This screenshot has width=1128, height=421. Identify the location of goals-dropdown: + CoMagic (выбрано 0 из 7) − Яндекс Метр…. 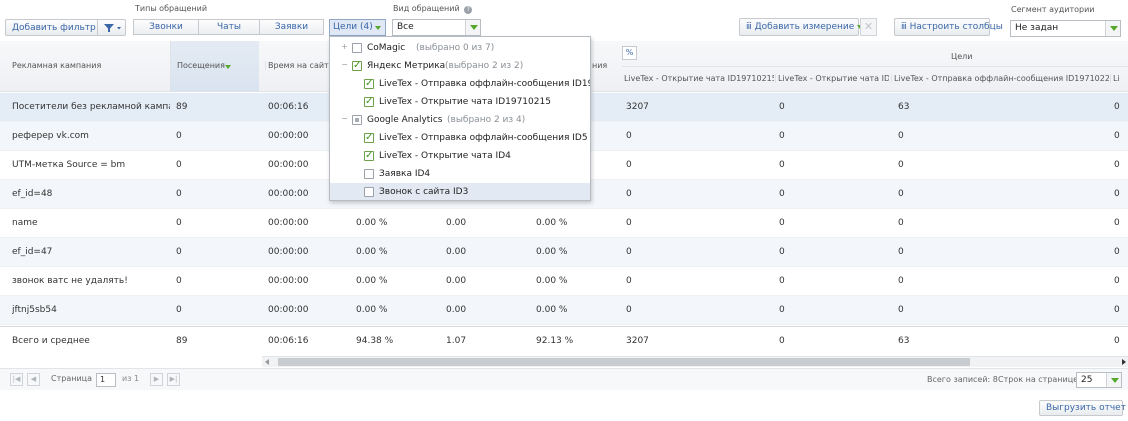
(460, 118).